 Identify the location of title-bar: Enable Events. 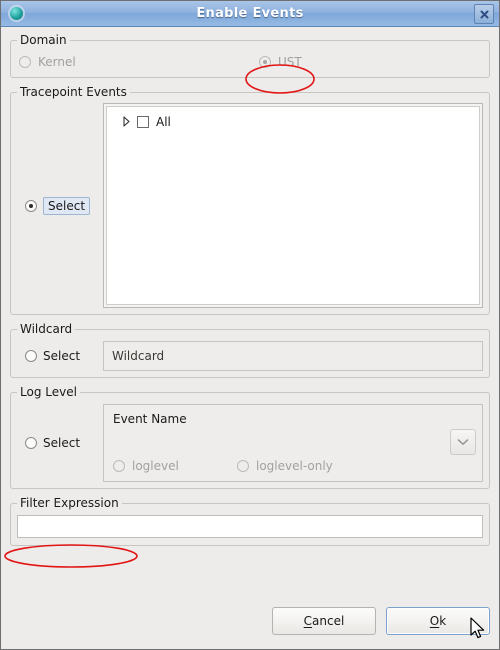
(250, 14).